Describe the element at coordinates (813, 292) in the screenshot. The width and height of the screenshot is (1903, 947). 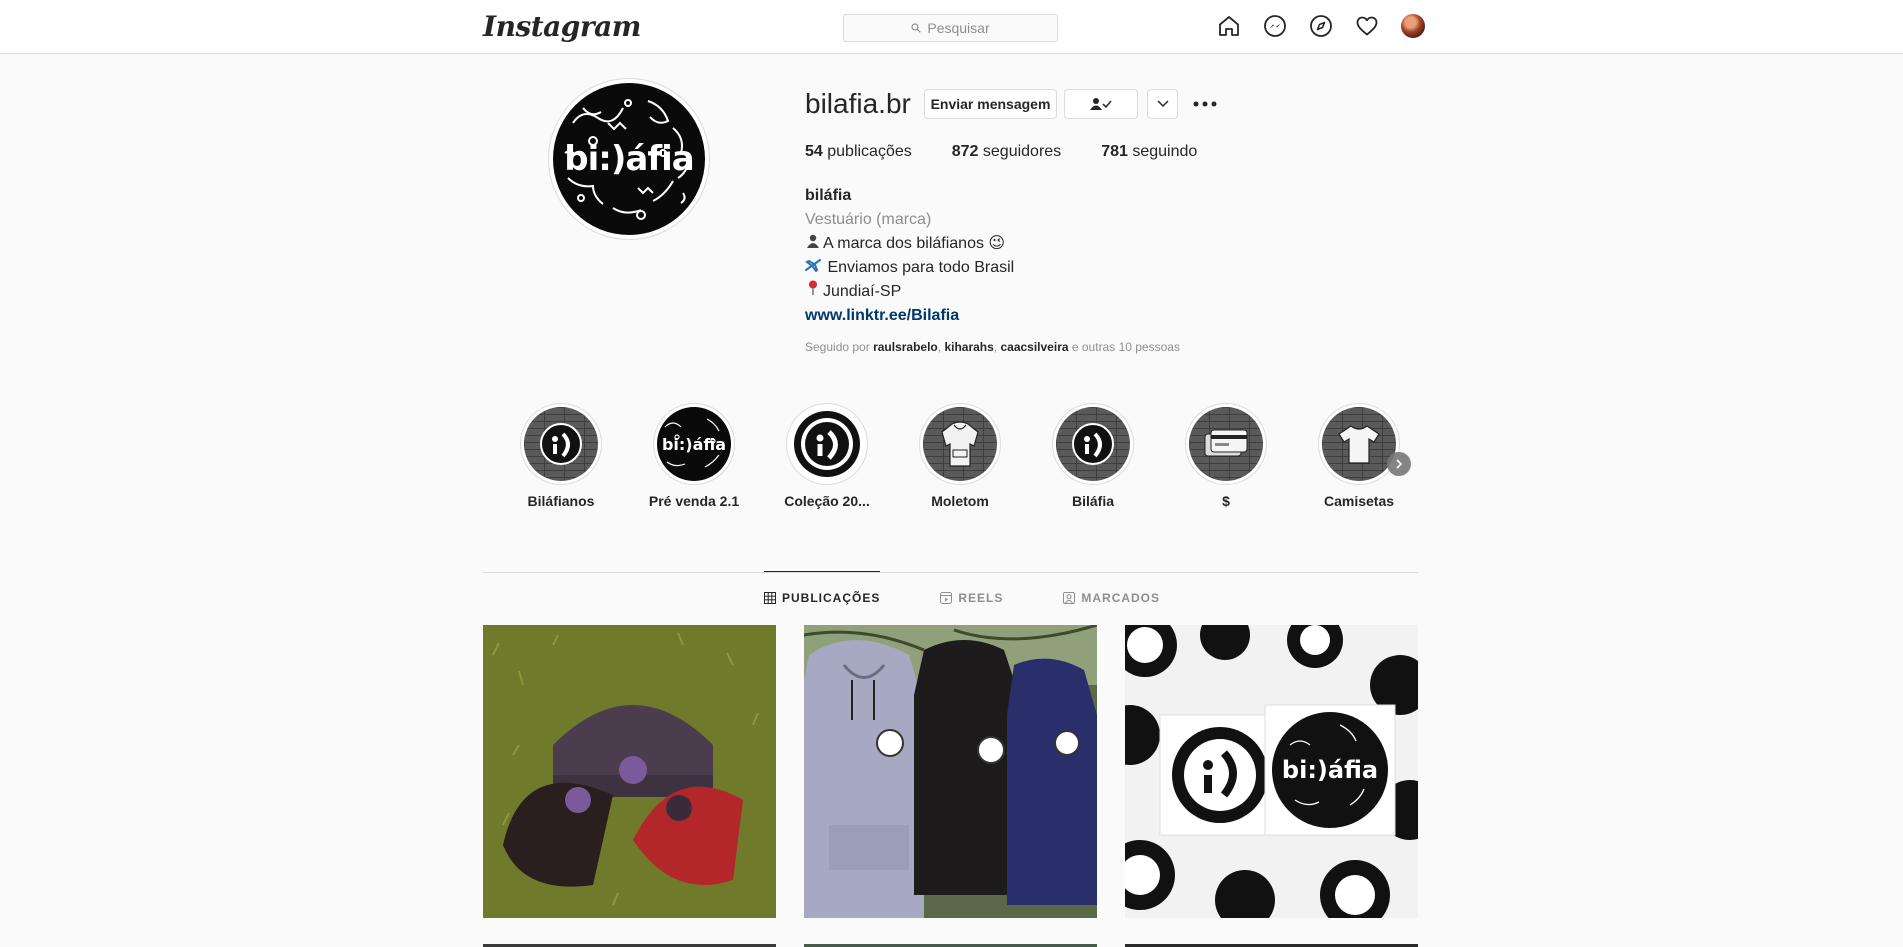
I see `pin-icon` at that location.